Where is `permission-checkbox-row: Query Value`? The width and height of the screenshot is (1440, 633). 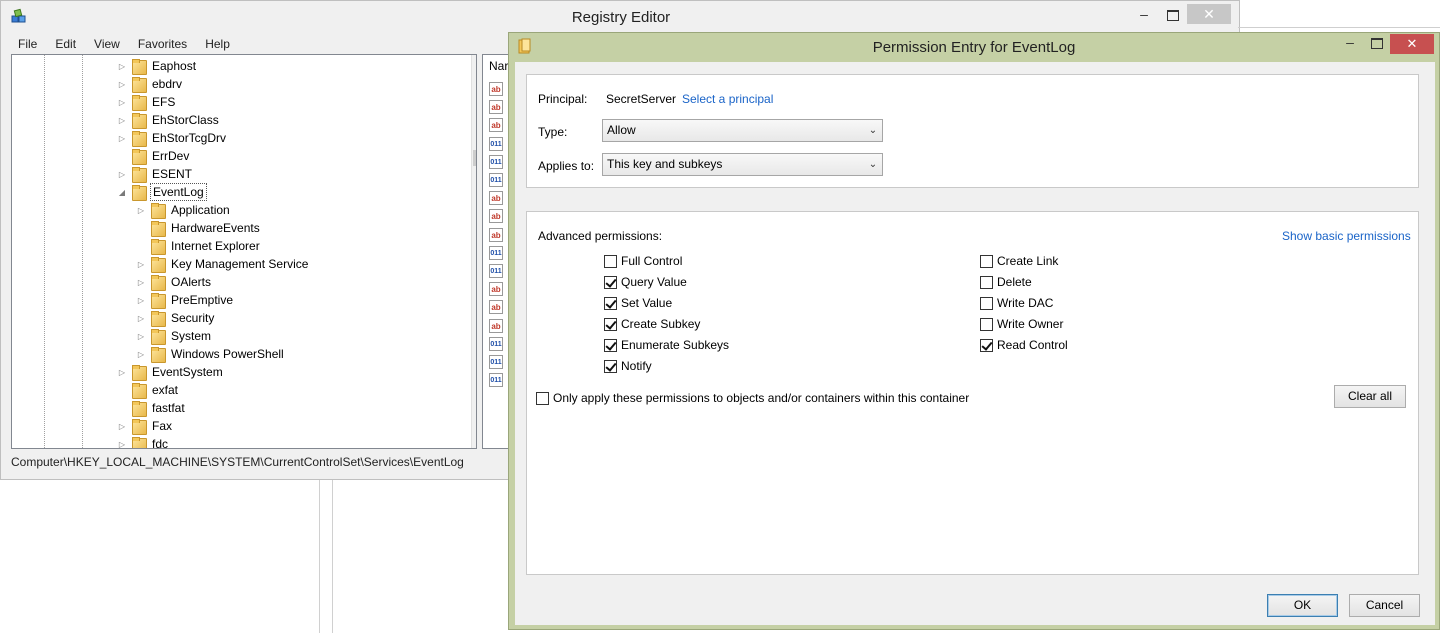
permission-checkbox-row: Query Value is located at coordinates (645, 282).